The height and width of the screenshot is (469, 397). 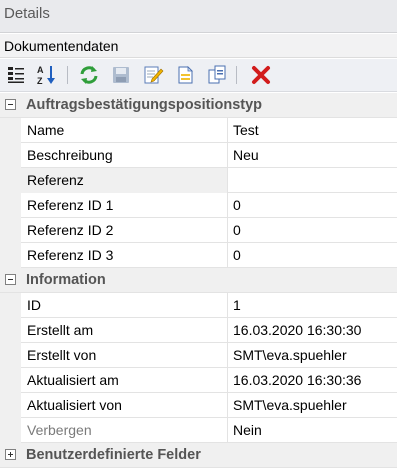 I want to click on property-name: Referenz, so click(x=124, y=180).